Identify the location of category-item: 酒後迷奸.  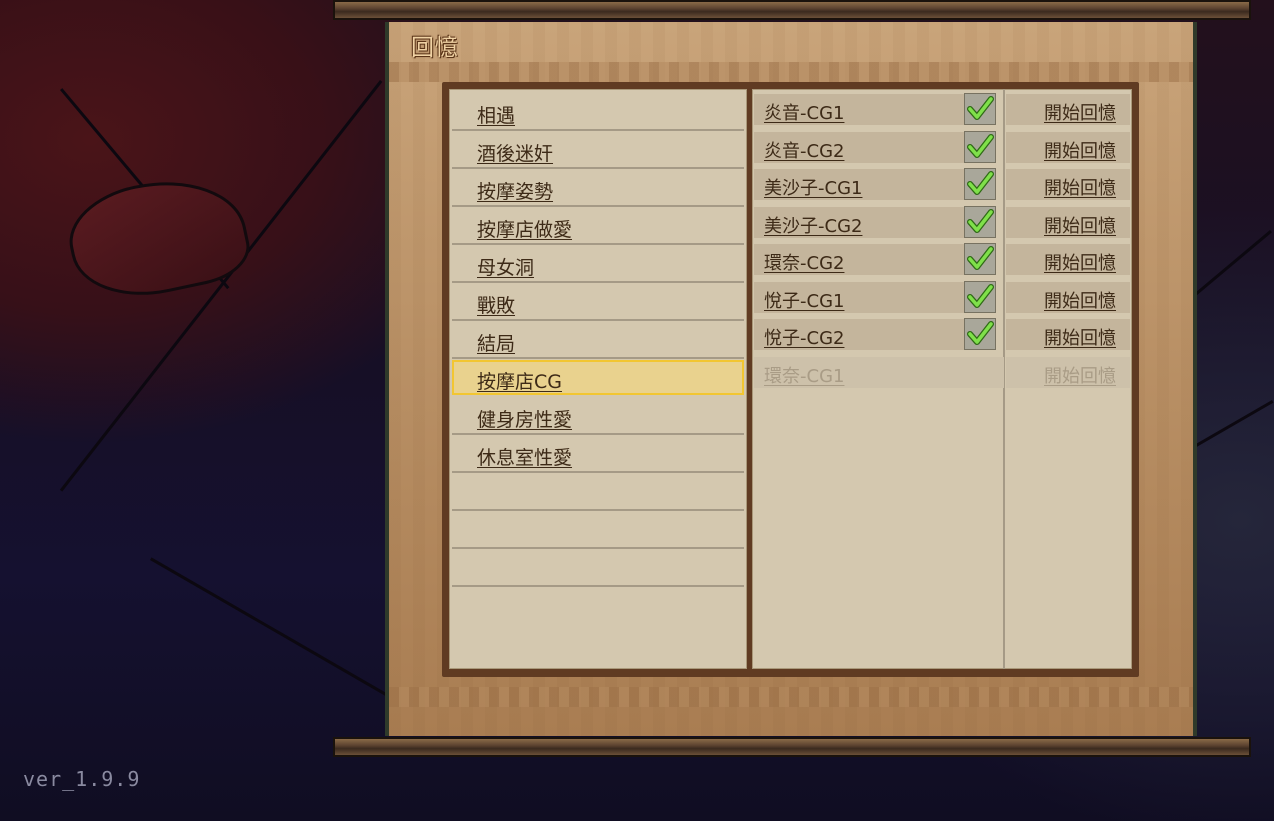
(598, 150).